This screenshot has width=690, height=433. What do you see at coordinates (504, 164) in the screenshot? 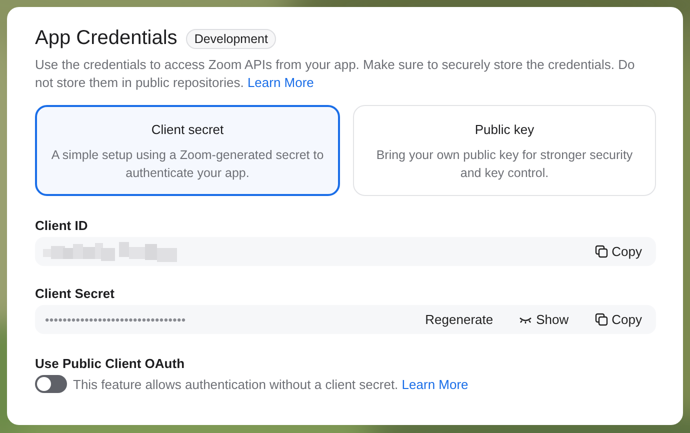
I see `option-description: Bring your own public key for stronger security and key control.` at bounding box center [504, 164].